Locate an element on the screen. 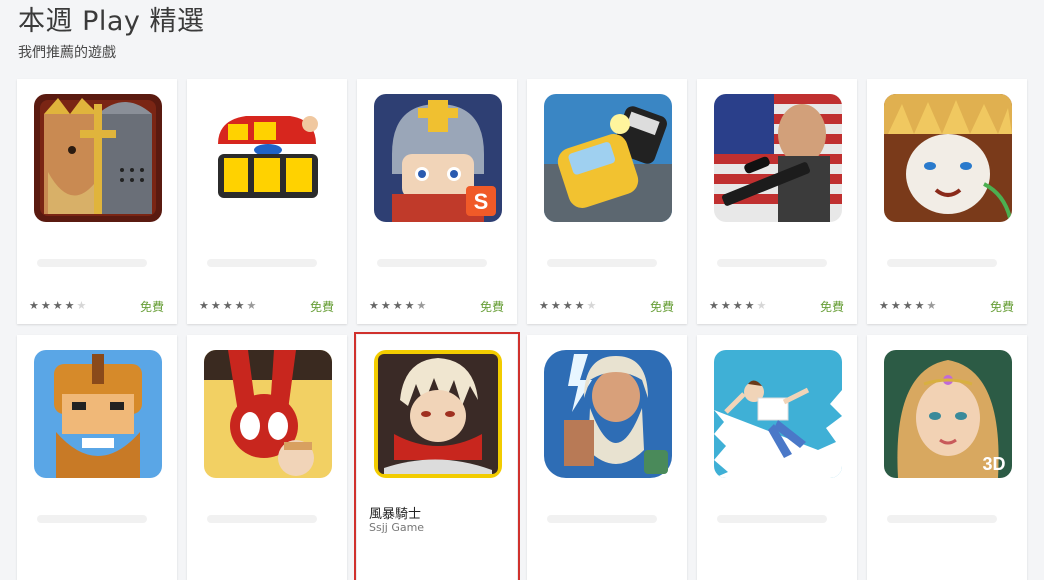 Image resolution: width=1044 pixels, height=580 pixels. storm-knight-icon is located at coordinates (438, 414).